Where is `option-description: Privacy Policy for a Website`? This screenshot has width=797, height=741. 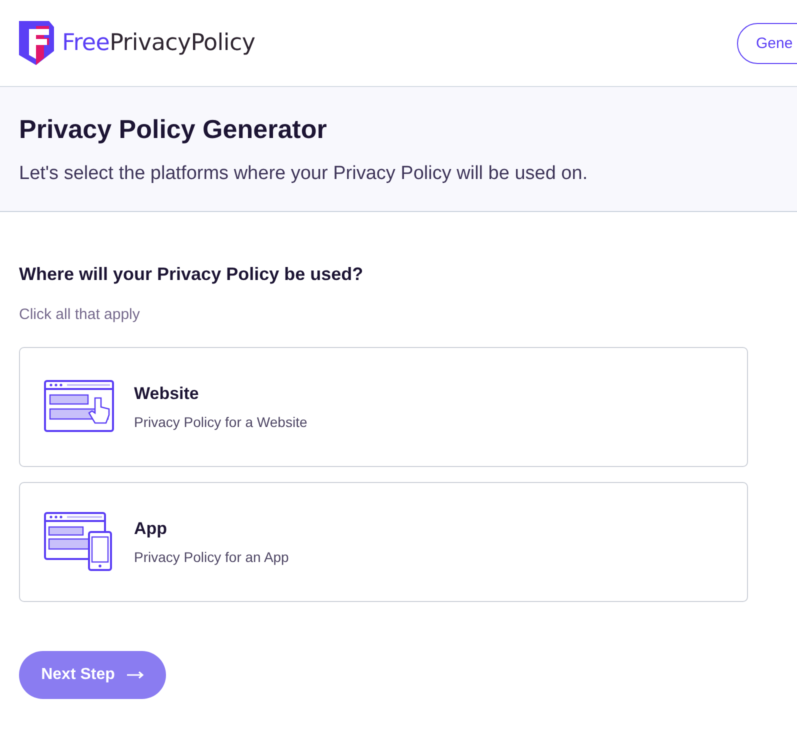
option-description: Privacy Policy for a Website is located at coordinates (221, 422).